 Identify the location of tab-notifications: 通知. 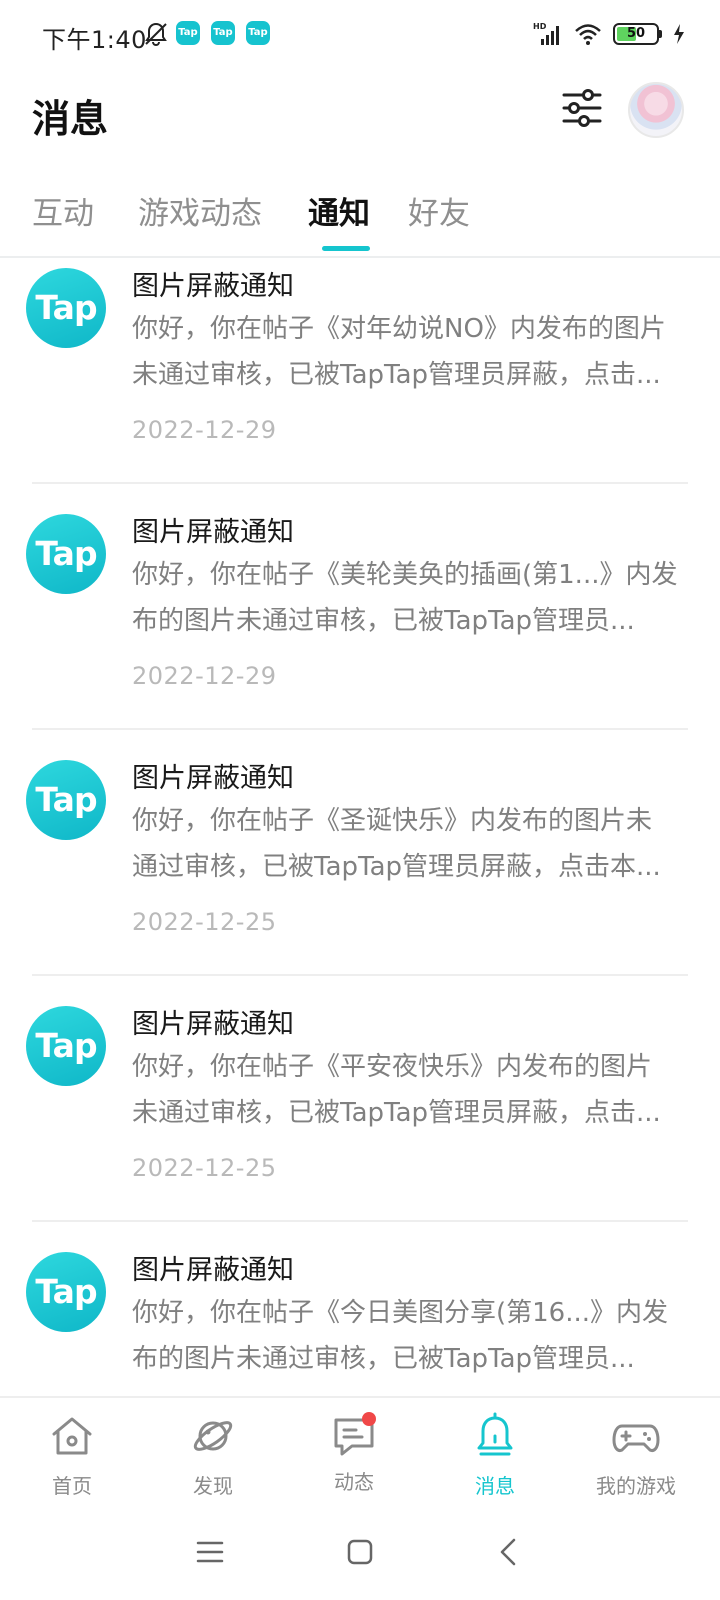
(339, 210).